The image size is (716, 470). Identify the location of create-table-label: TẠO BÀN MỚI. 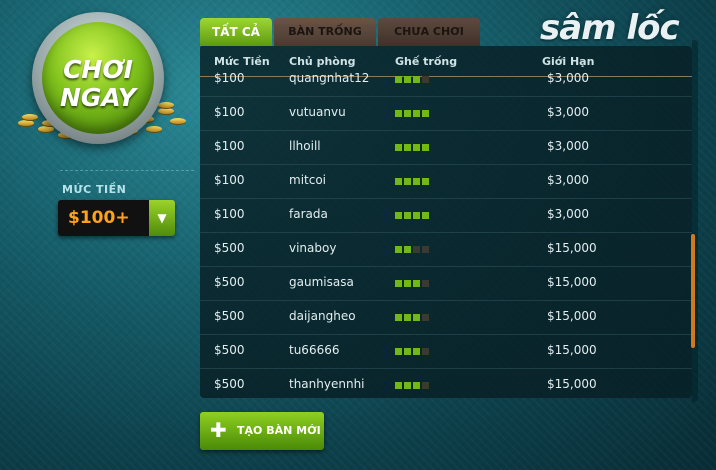
(279, 430).